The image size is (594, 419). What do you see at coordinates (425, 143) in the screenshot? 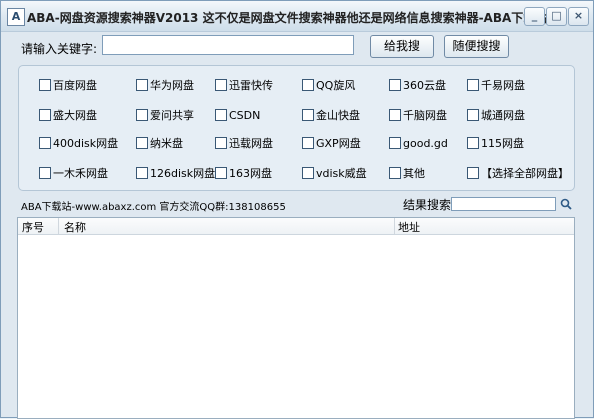
I see `checkbox-label: good.gd` at bounding box center [425, 143].